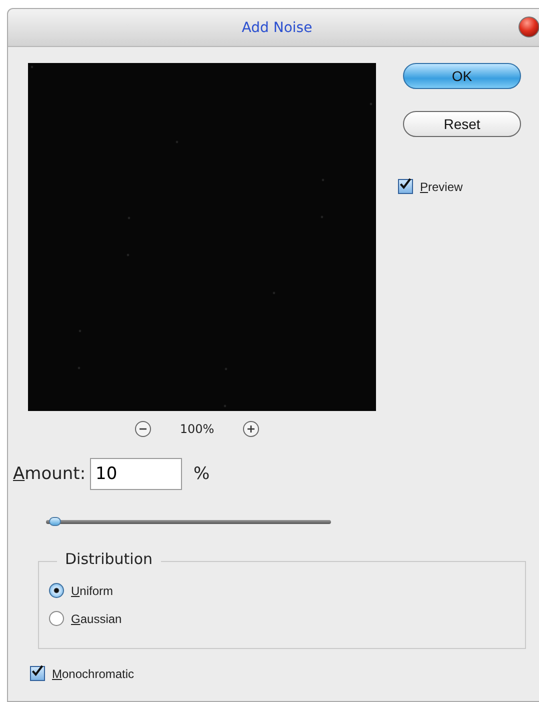 Image resolution: width=539 pixels, height=702 pixels. I want to click on radio-label: Uniform, so click(92, 591).